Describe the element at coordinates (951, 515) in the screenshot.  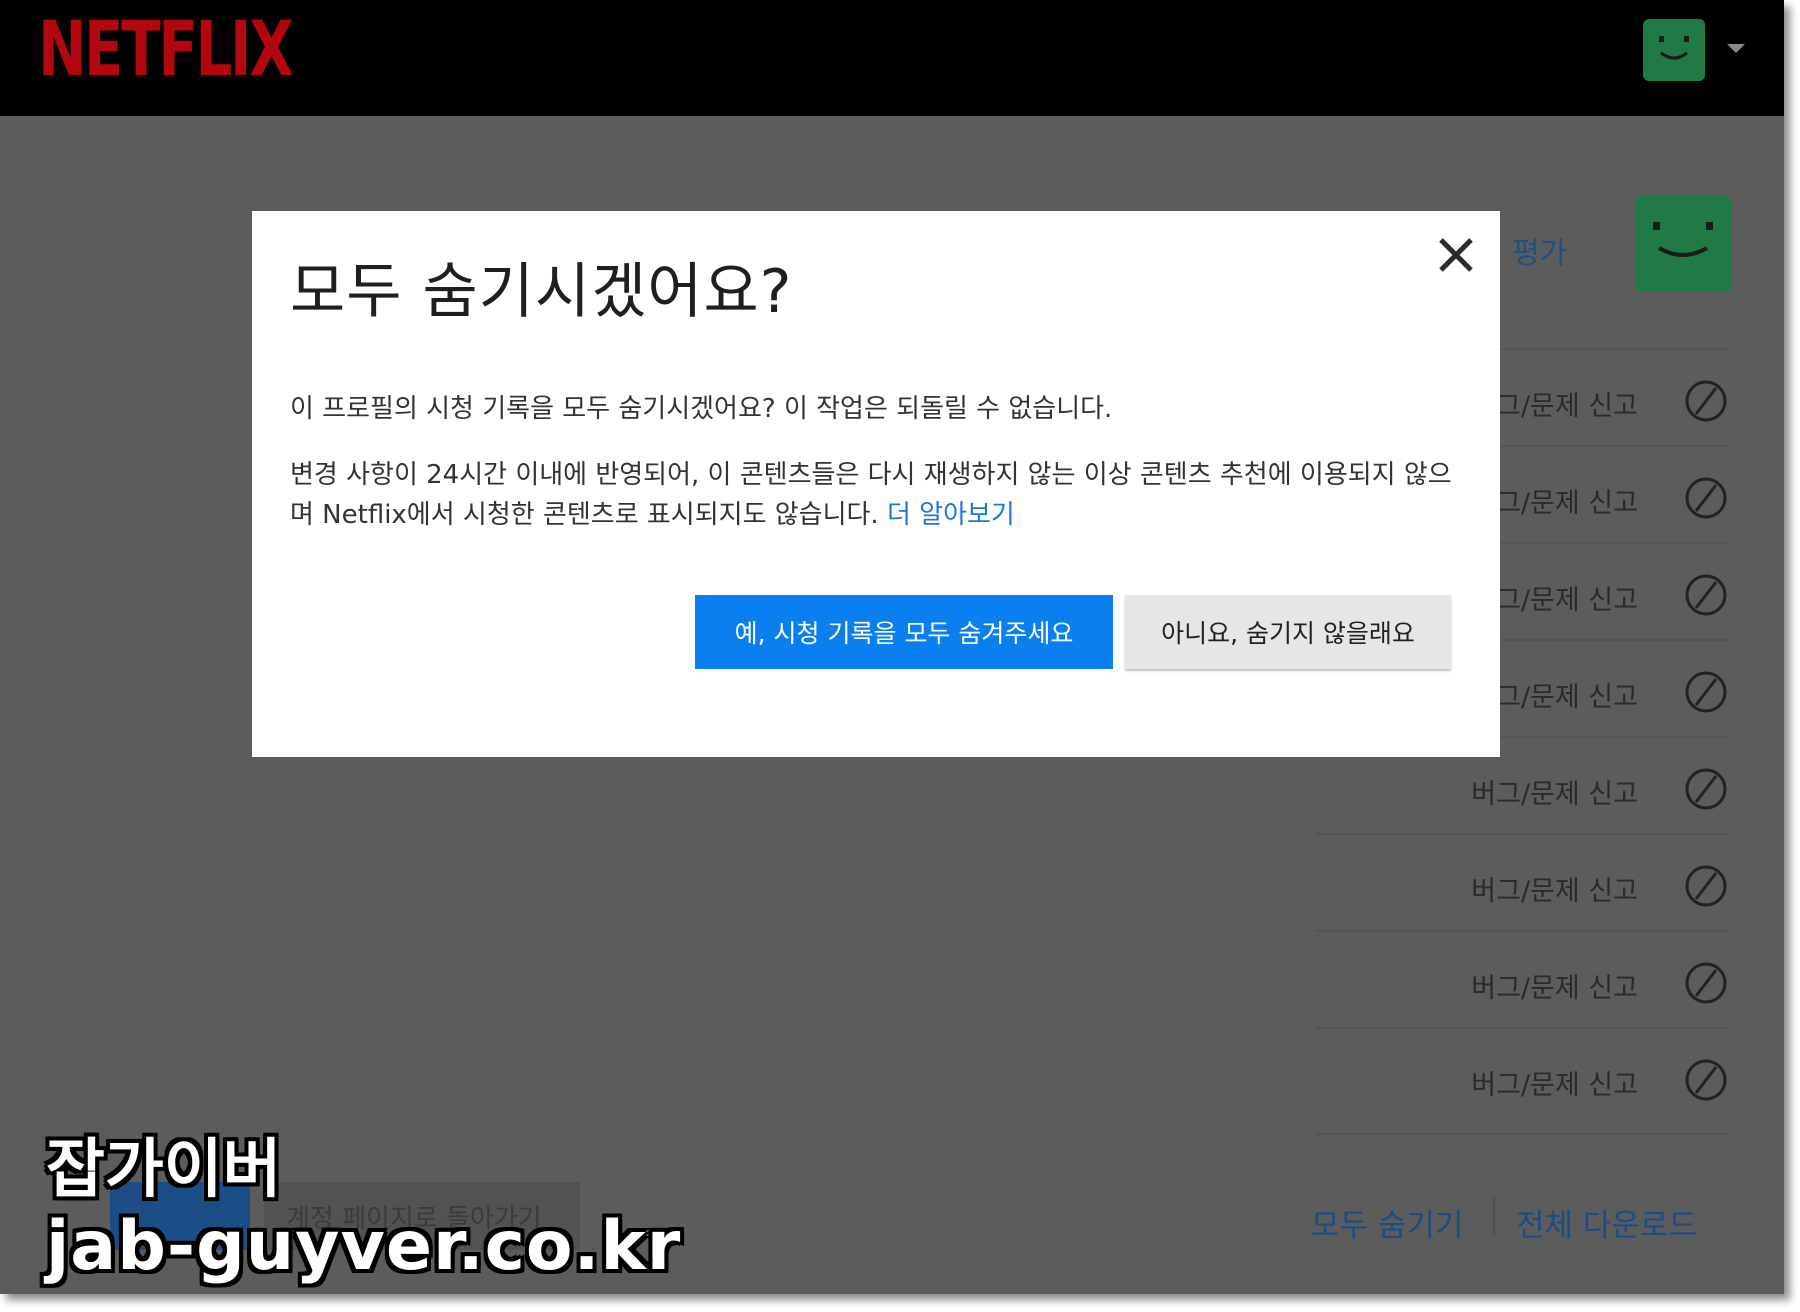
I see `learn-more-link: 더 알아보기` at that location.